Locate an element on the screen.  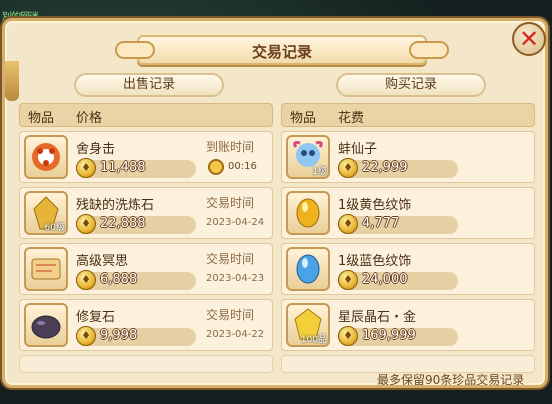
title-plate: 交易记录 is located at coordinates (282, 50).